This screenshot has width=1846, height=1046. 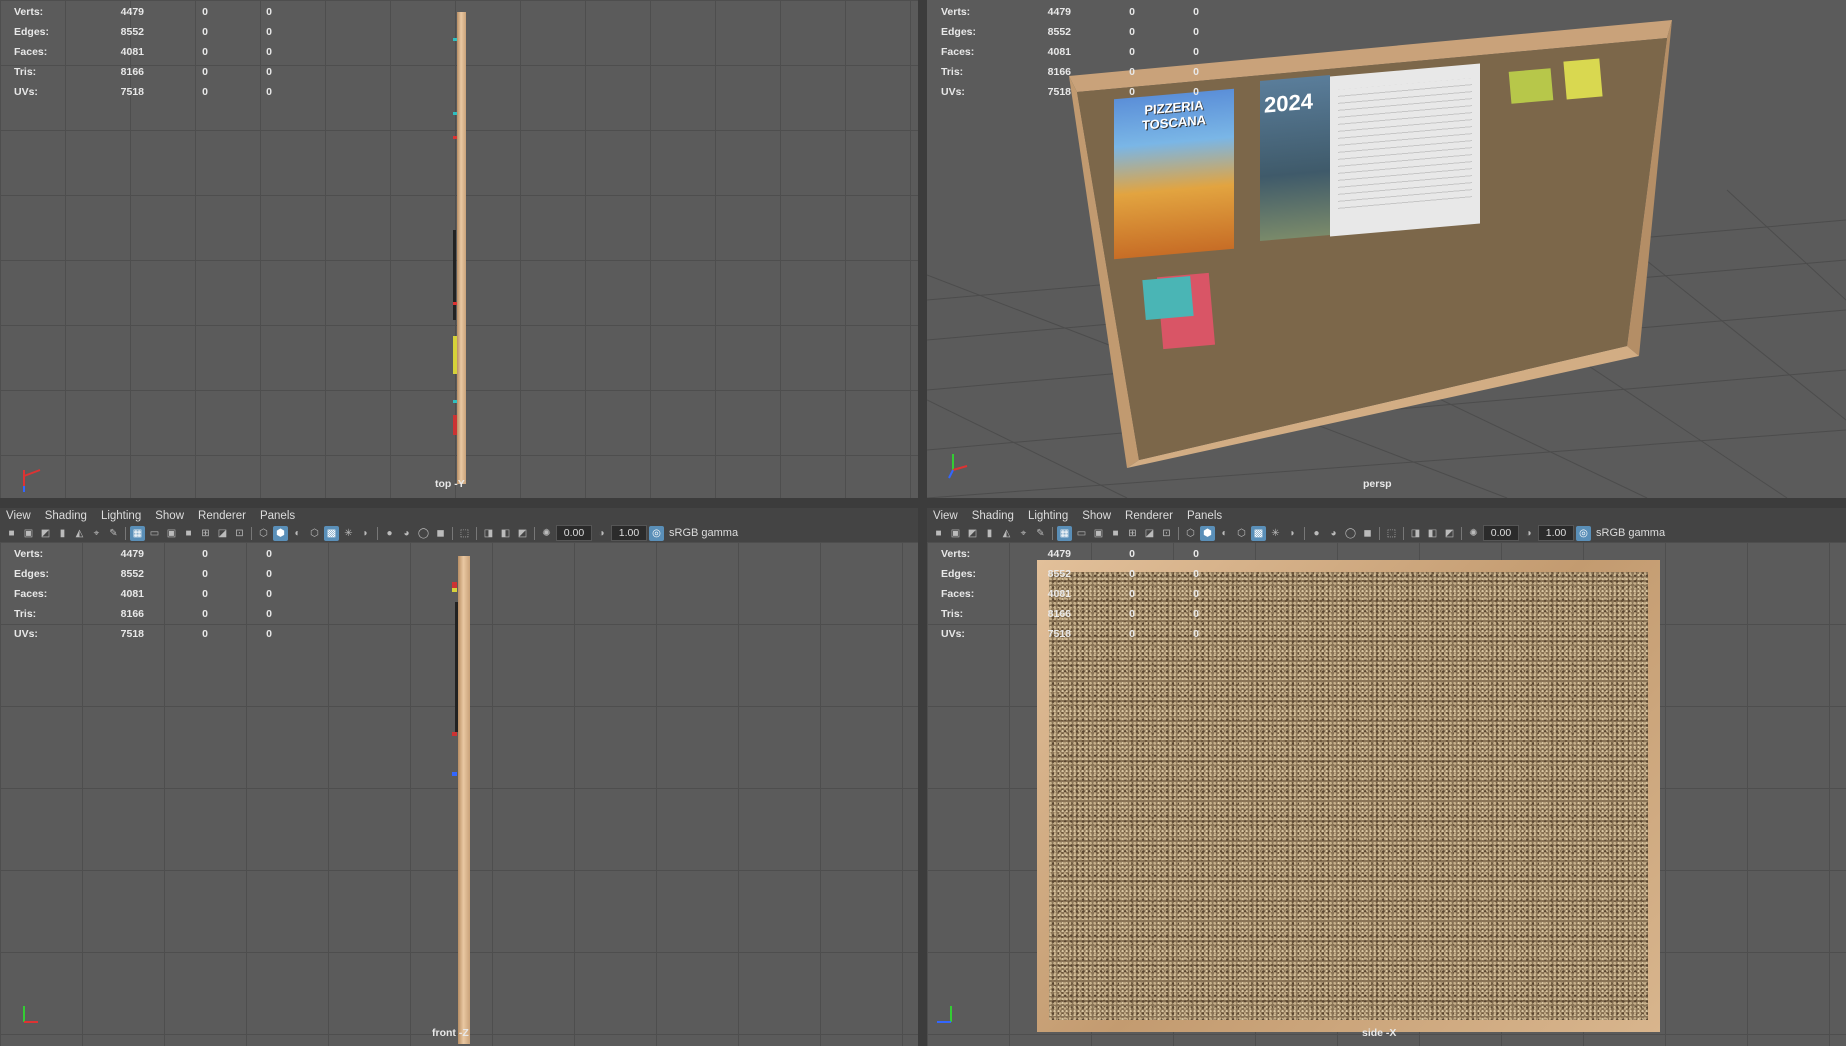 What do you see at coordinates (1059, 52) in the screenshot?
I see `hud-value: 4081` at bounding box center [1059, 52].